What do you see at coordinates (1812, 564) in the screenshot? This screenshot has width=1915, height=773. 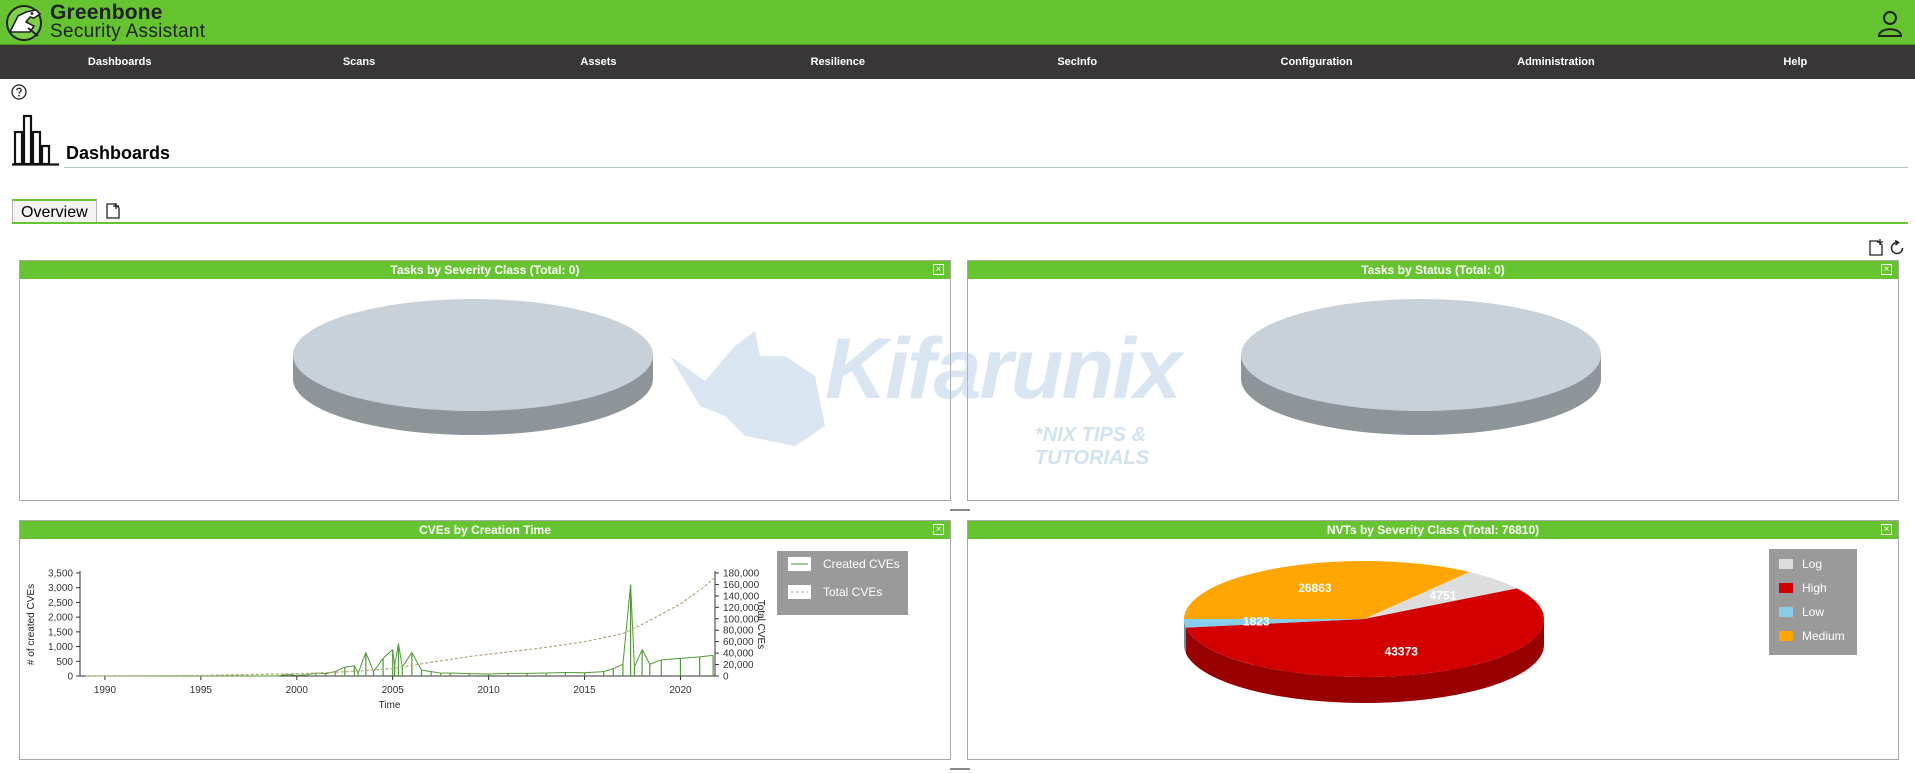 I see `legend-label-log: Log` at bounding box center [1812, 564].